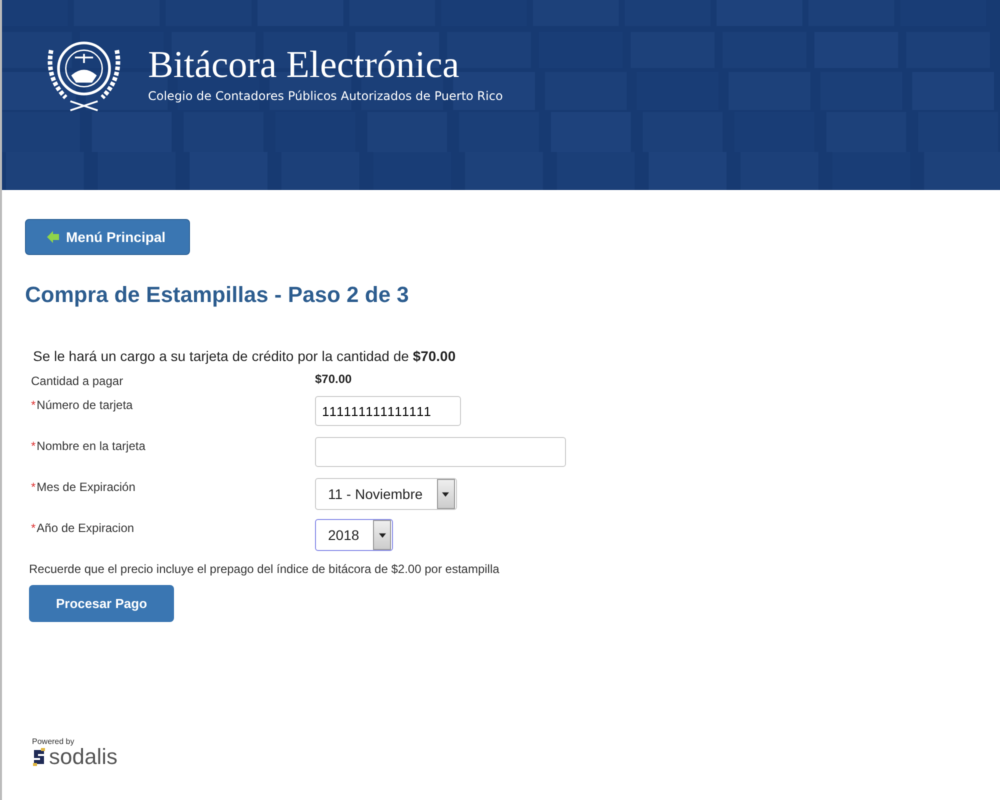 This screenshot has height=800, width=1000. I want to click on charge-notice: Se le hará un cargo a su tarjeta de crédito por la cantidad de $70.00, so click(245, 356).